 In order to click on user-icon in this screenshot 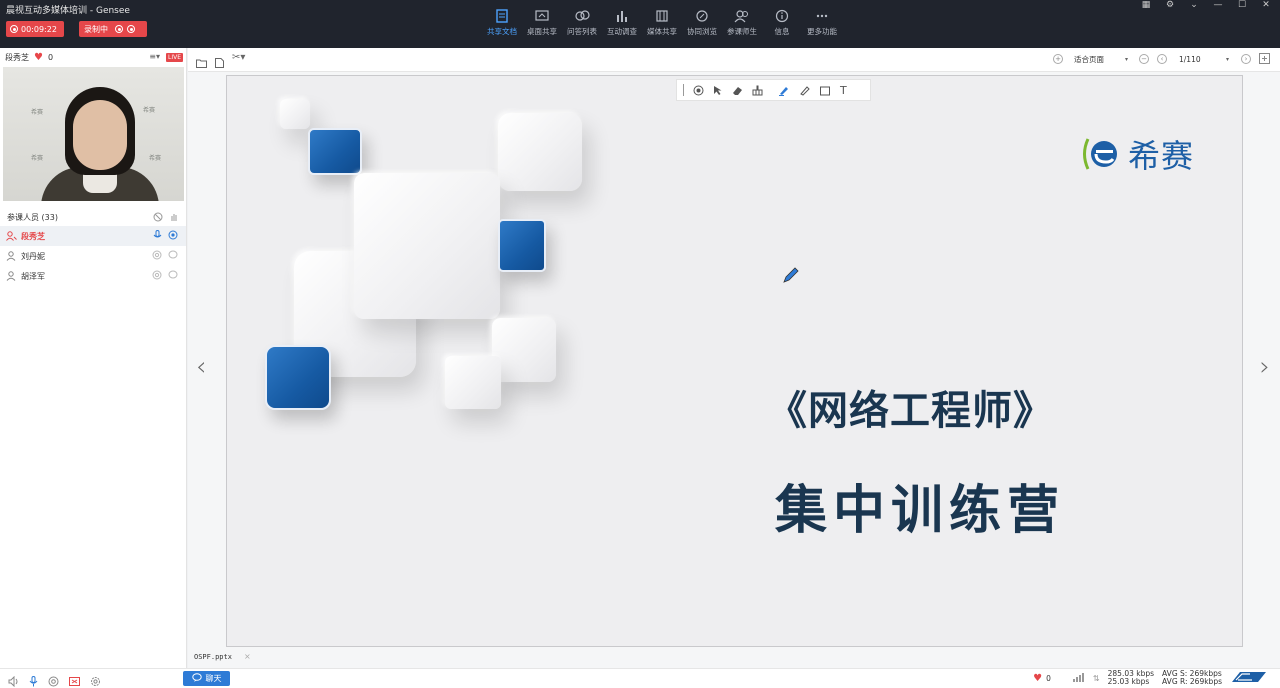, I will do `click(12, 256)`.